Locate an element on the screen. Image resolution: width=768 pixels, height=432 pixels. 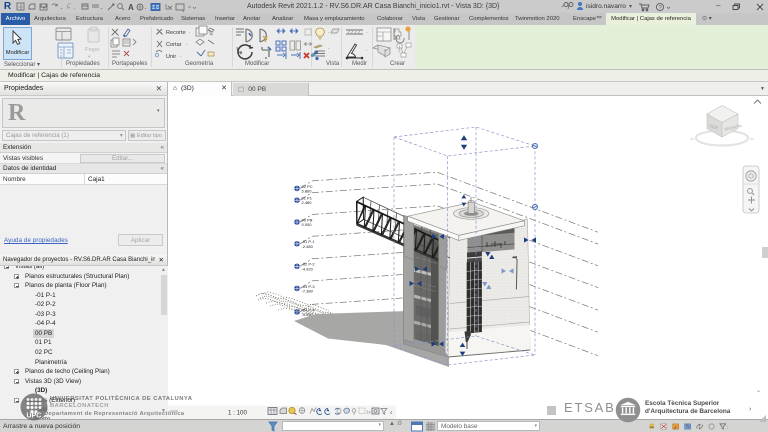
svg-text: Unir is located at coordinates (171, 57).